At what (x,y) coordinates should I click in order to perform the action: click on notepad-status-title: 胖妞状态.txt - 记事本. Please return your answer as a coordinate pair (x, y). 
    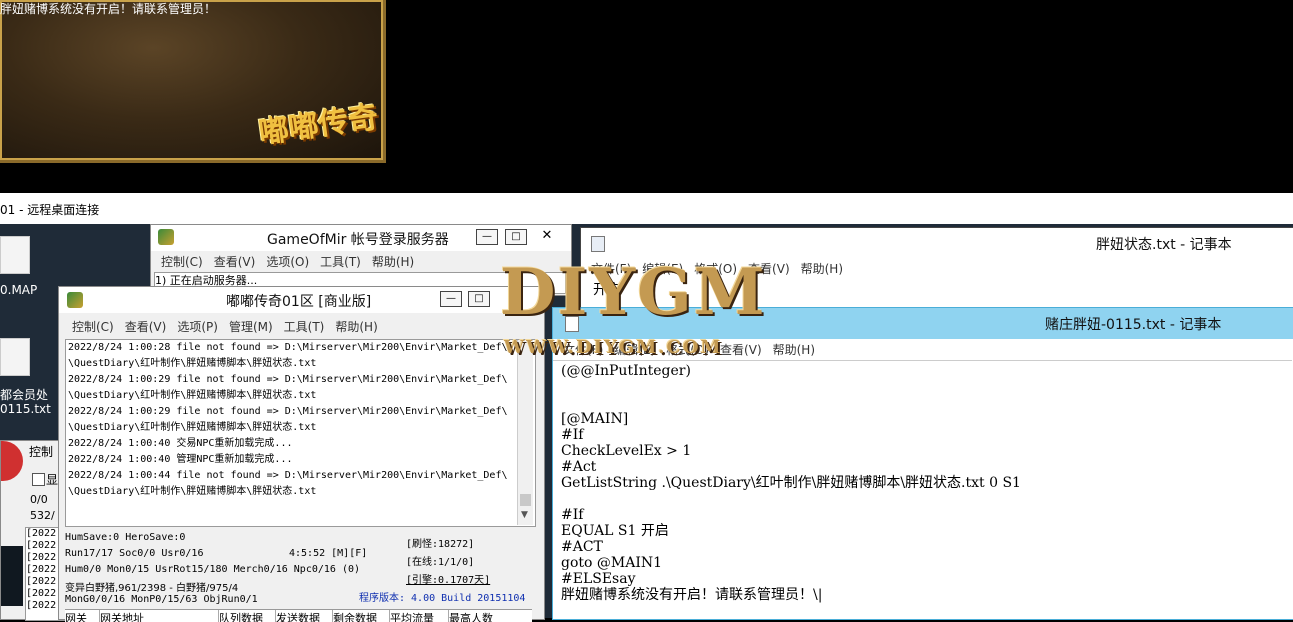
    Looking at the image, I should click on (1164, 245).